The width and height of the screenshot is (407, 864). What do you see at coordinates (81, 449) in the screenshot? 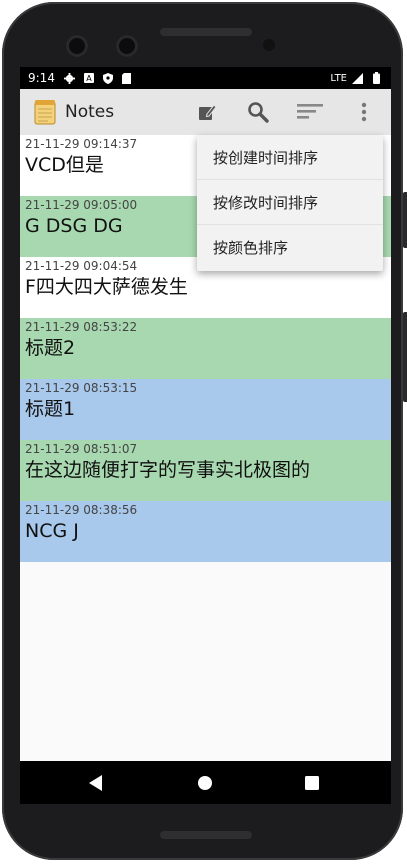
I see `note-timestamp: 21-11-29 08:51:07` at bounding box center [81, 449].